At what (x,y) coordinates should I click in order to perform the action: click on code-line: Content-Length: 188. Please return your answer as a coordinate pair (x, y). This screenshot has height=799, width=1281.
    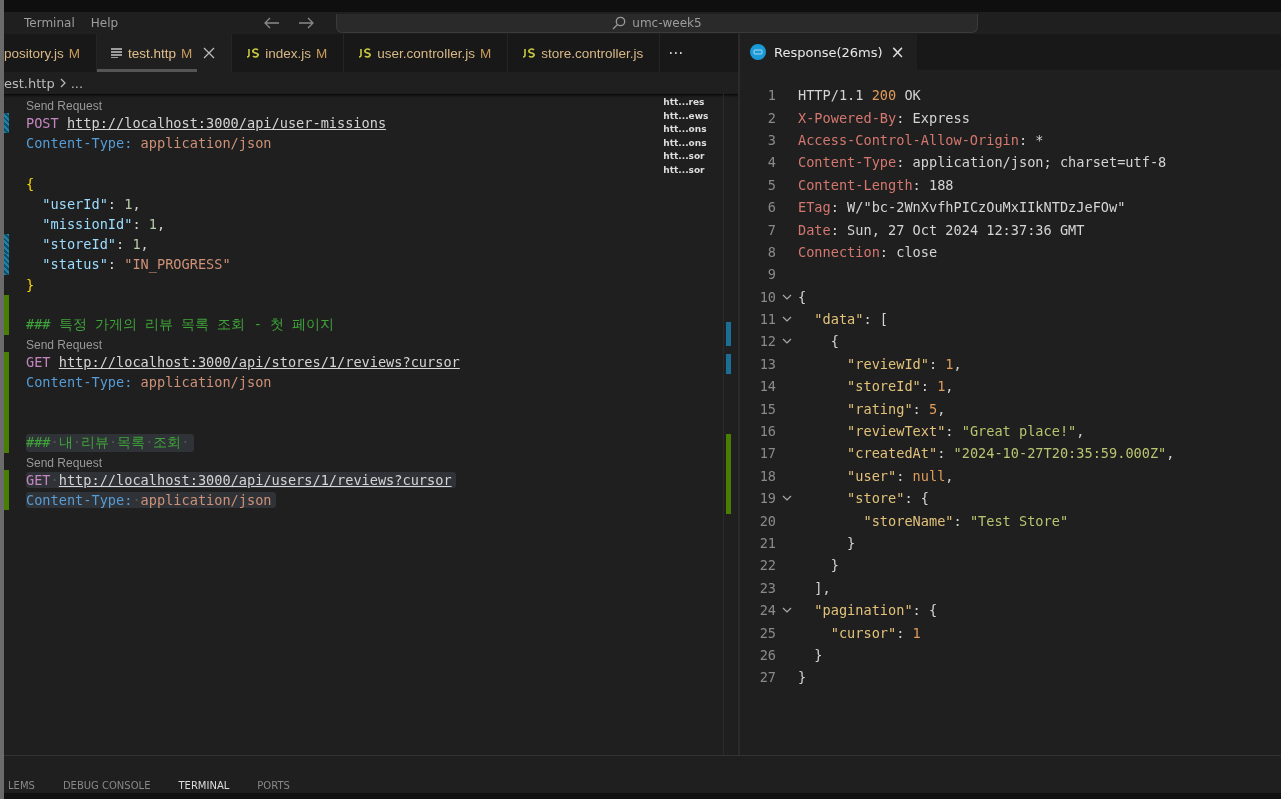
    Looking at the image, I should click on (876, 184).